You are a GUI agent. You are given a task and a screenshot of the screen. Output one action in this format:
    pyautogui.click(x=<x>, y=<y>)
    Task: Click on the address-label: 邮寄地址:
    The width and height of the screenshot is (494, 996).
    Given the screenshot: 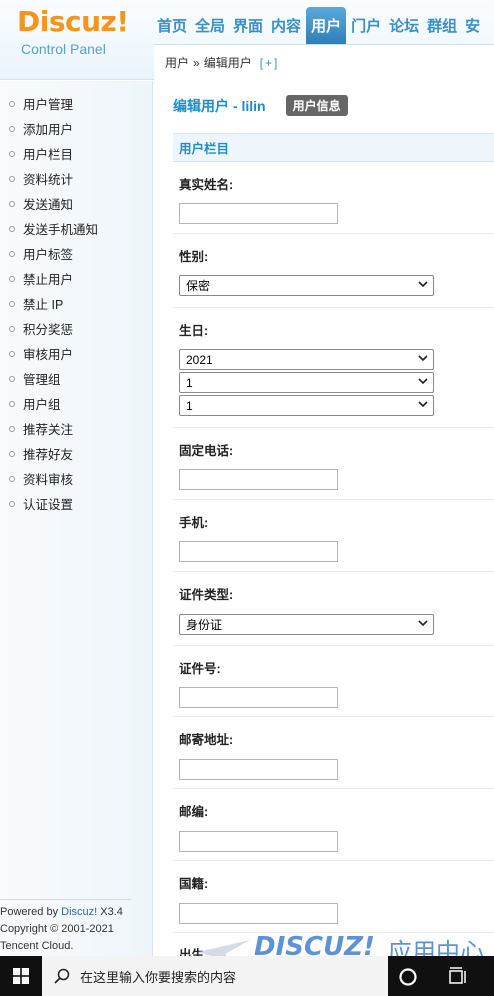 What is the action you would take?
    pyautogui.click(x=206, y=740)
    